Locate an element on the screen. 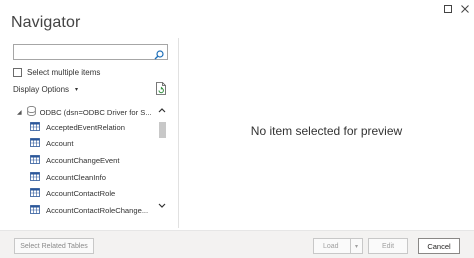 The width and height of the screenshot is (474, 258). load-dropdown-button: ▾ is located at coordinates (357, 246).